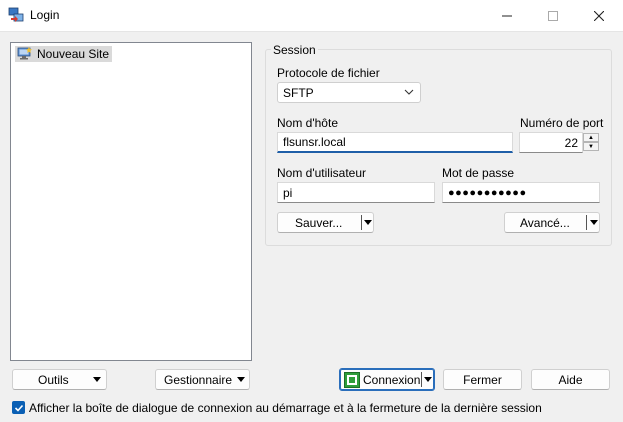 The height and width of the screenshot is (422, 623). I want to click on user-value: pi, so click(288, 192).